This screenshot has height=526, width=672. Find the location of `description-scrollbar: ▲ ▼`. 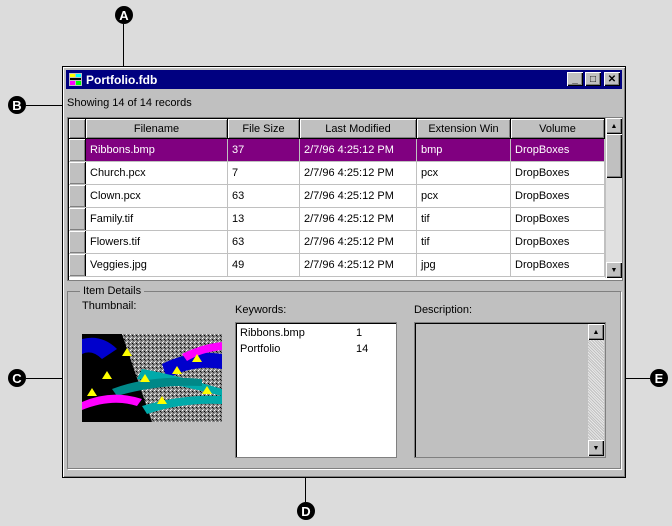

description-scrollbar: ▲ ▼ is located at coordinates (596, 390).